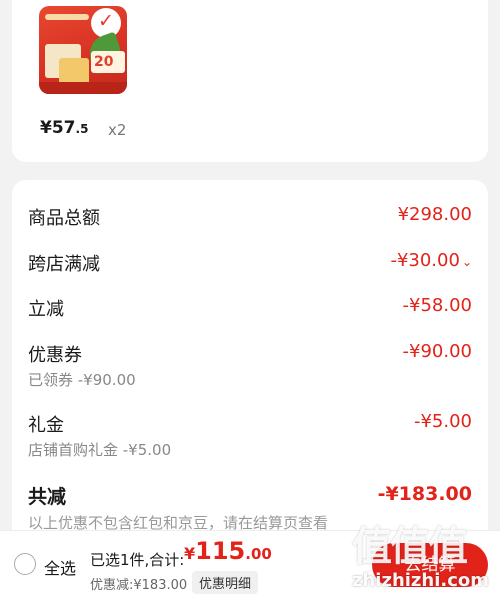 This screenshot has width=500, height=598. Describe the element at coordinates (430, 565) in the screenshot. I see `checkout-button: 去结算` at that location.